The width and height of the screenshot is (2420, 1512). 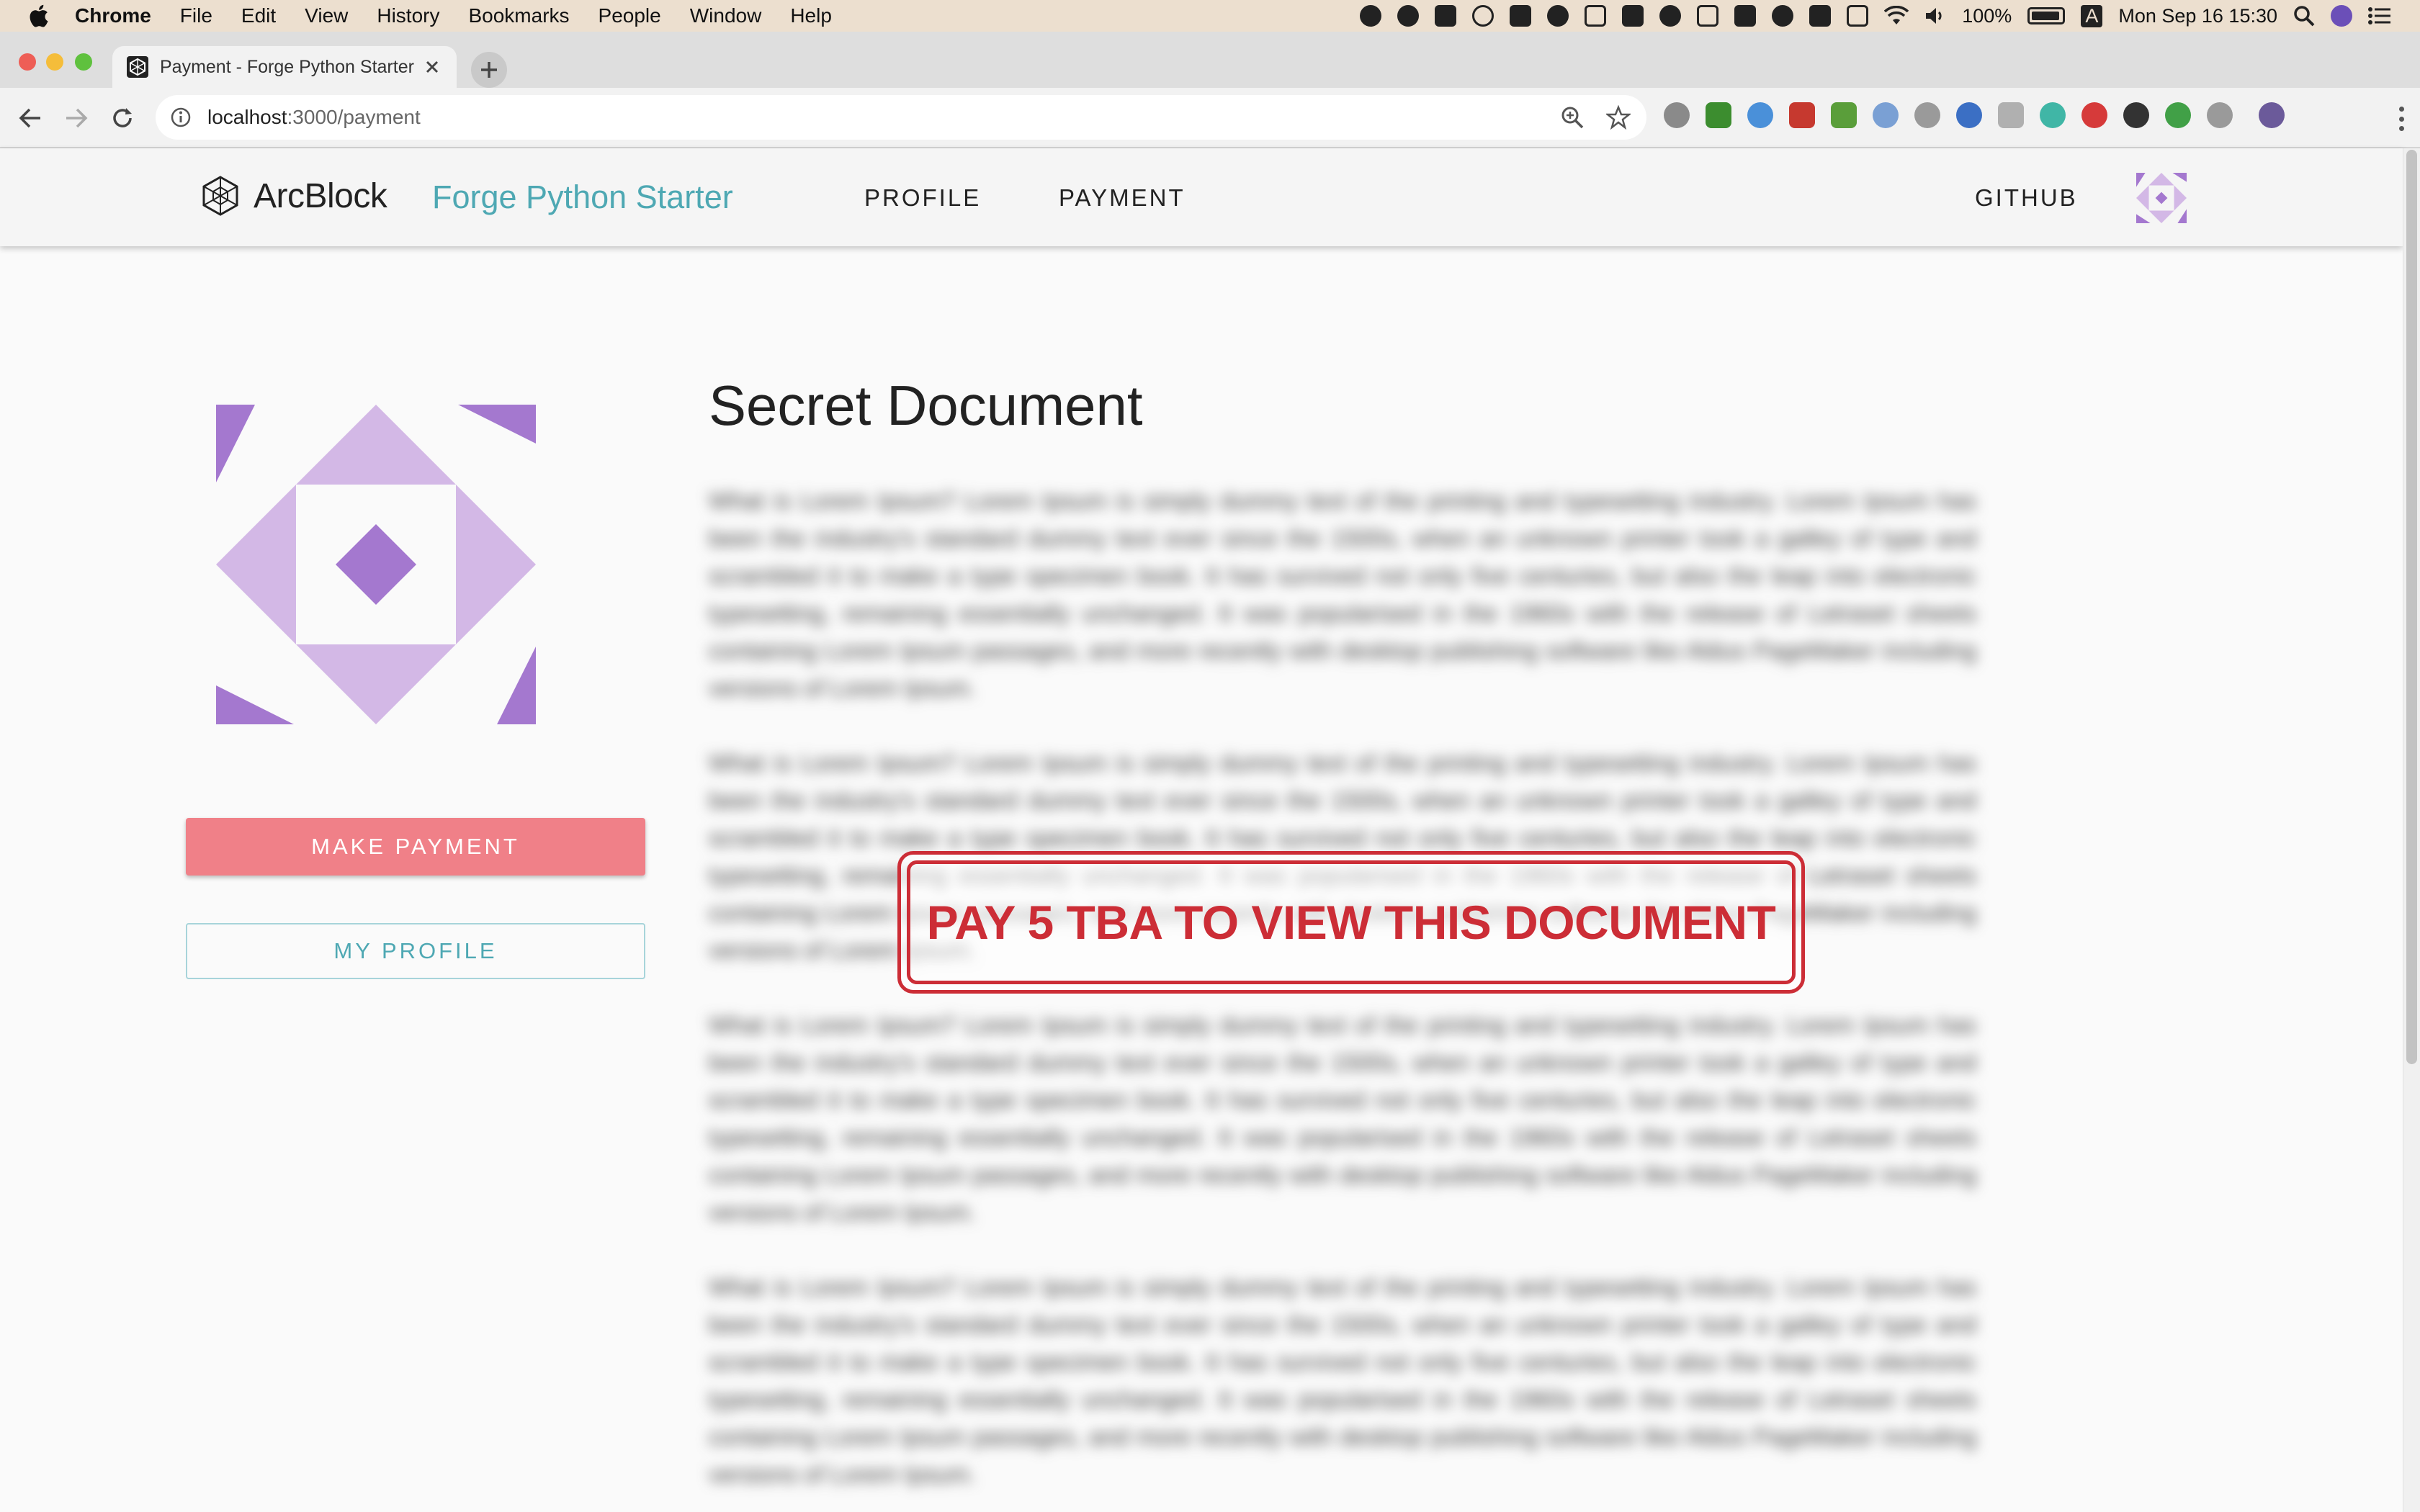 I want to click on teal-extension-icon, so click(x=2053, y=115).